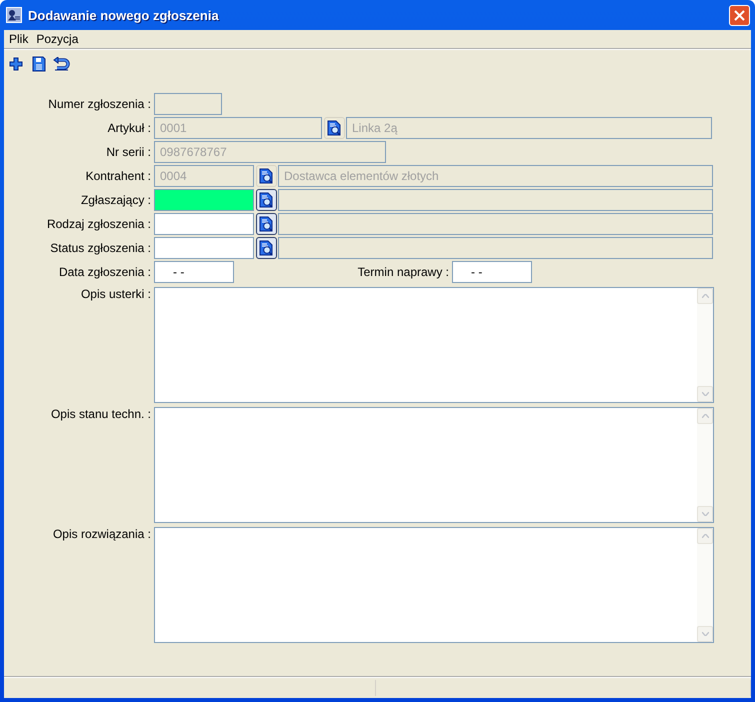  Describe the element at coordinates (58, 39) in the screenshot. I see `menu-item: Pozycja` at that location.